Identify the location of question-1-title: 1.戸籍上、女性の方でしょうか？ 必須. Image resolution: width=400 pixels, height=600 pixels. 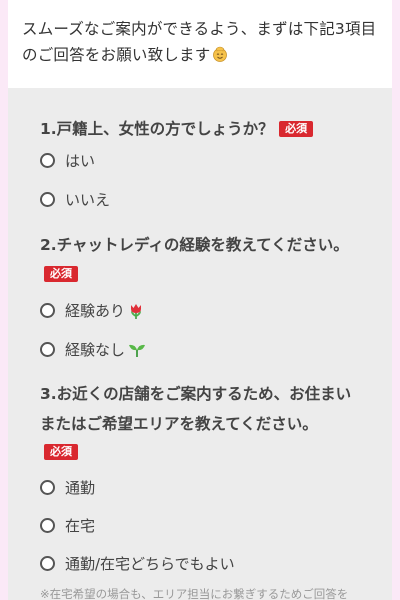
(177, 129).